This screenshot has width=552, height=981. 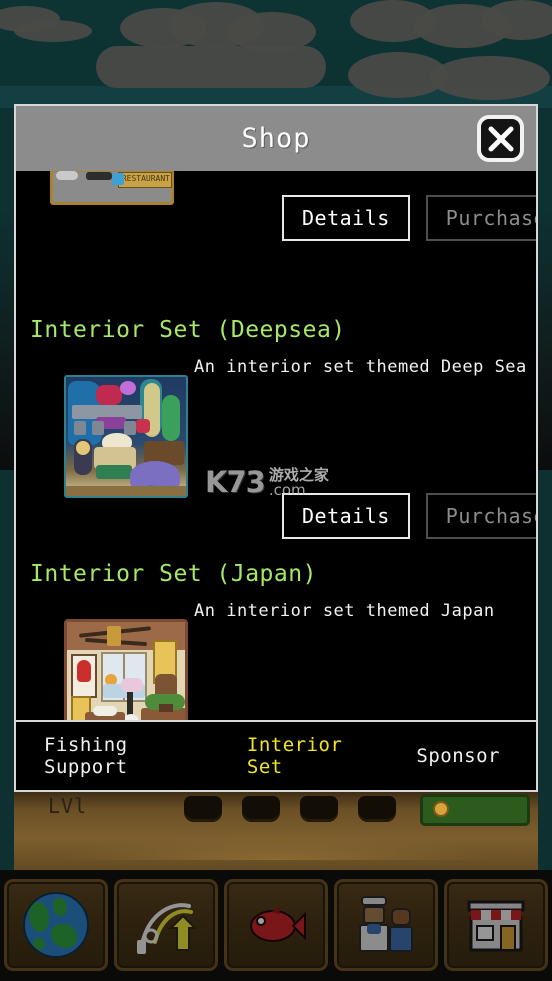 I want to click on bottom-navigation, so click(x=276, y=925).